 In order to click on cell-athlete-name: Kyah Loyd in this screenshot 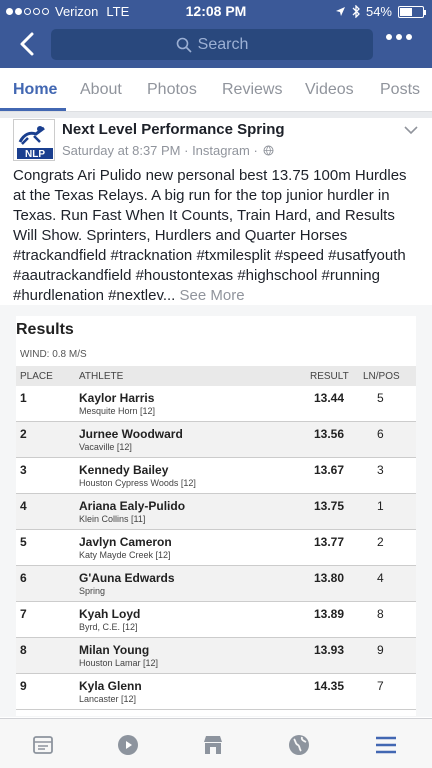, I will do `click(110, 614)`.